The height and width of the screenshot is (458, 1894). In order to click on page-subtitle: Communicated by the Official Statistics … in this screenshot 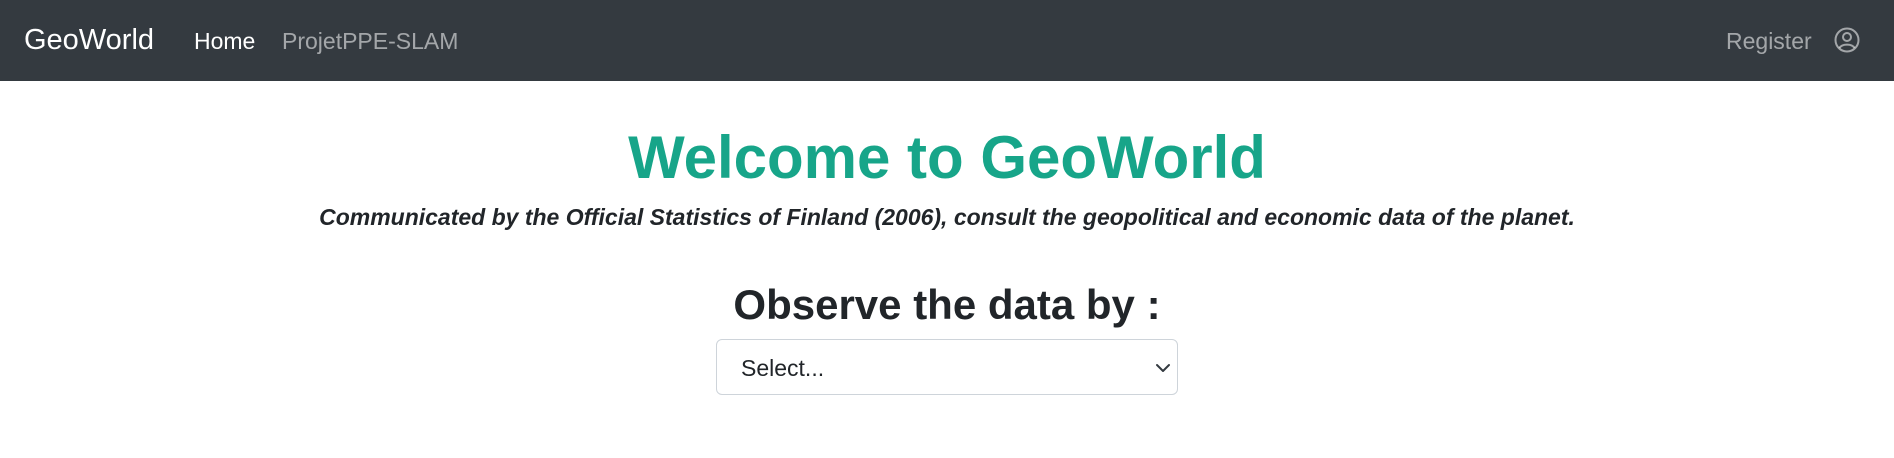, I will do `click(947, 217)`.